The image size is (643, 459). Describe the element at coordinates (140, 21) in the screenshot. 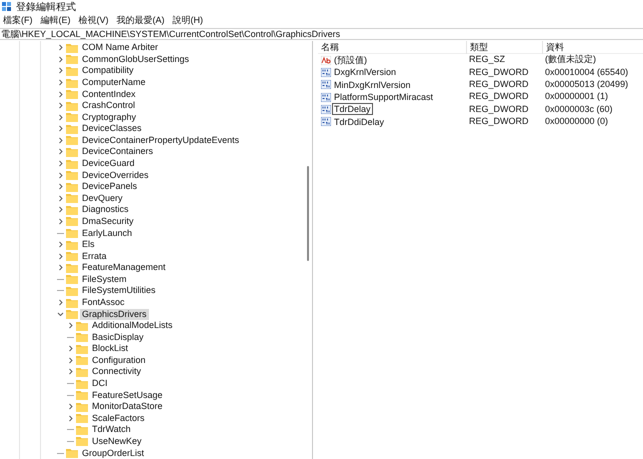

I see `menu-item: 我的最愛(A)` at that location.